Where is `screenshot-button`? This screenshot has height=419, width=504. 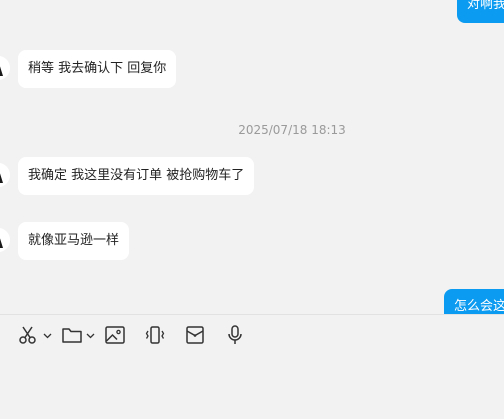 screenshot-button is located at coordinates (35, 335).